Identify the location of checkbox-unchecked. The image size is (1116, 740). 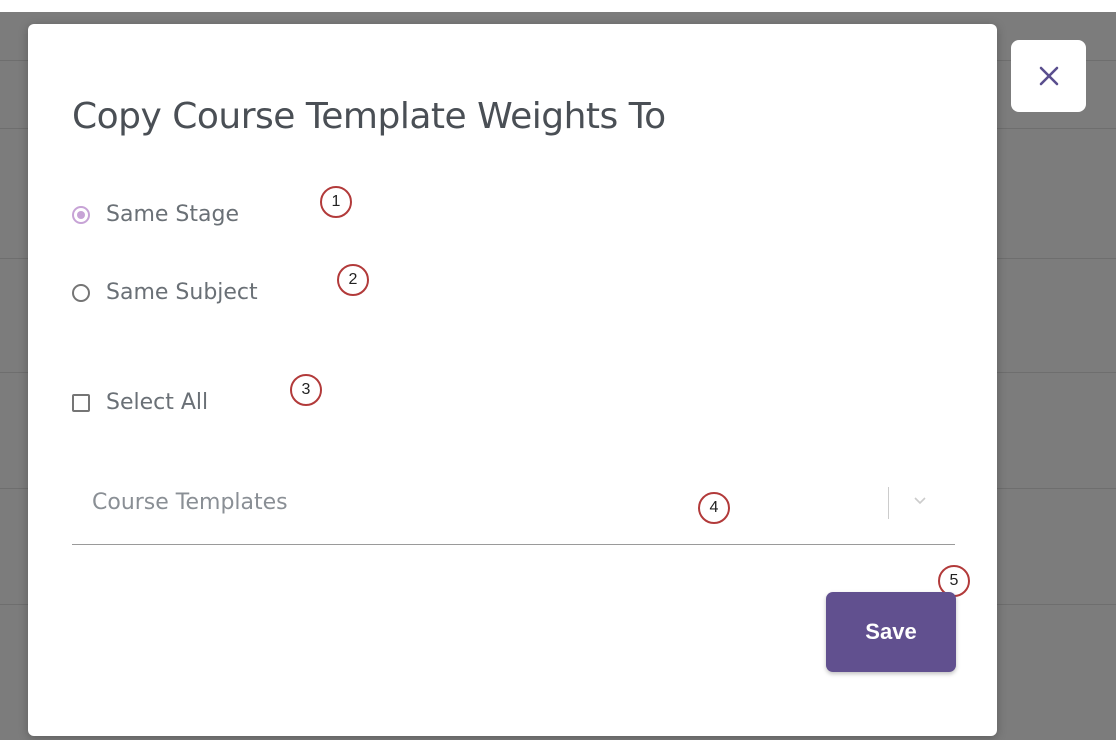
(81, 402).